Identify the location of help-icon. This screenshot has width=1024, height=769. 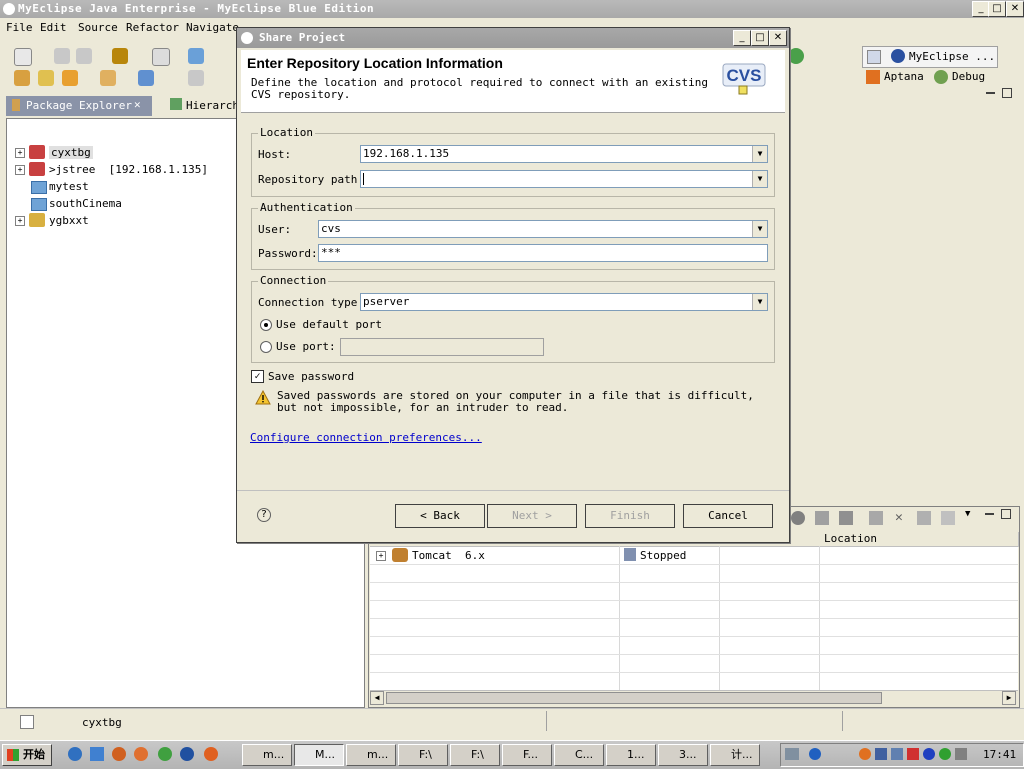
(815, 754).